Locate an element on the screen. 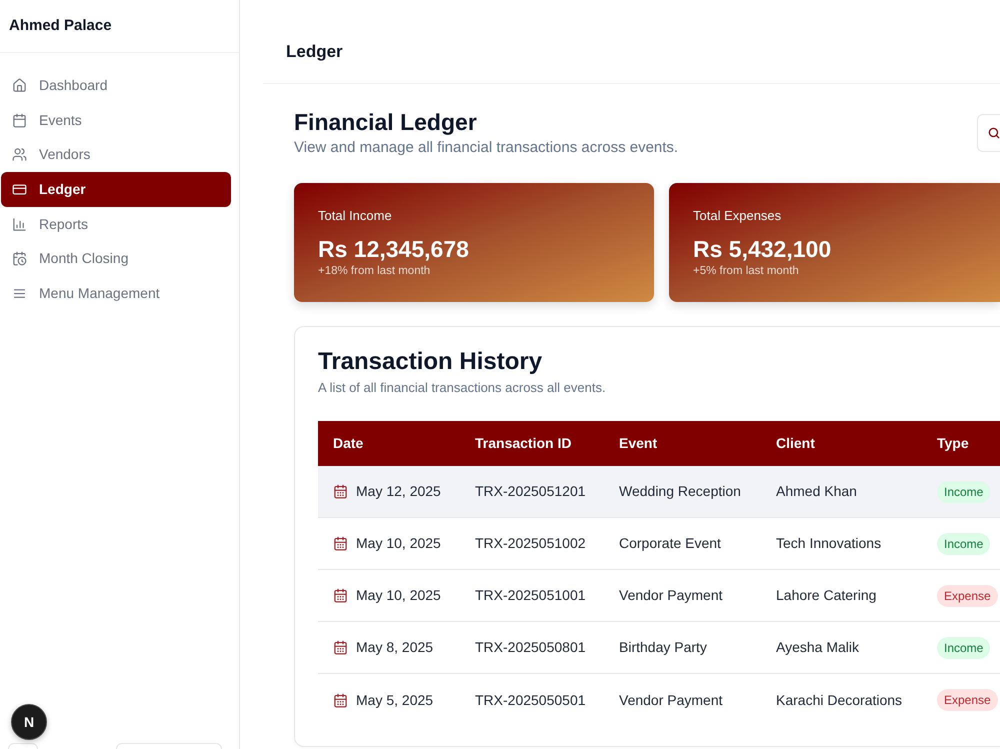 The image size is (1000, 749). table-row: May 12, 2025 TRX-2025051201 Wedding Reception Ahmed Khan Income is located at coordinates (659, 492).